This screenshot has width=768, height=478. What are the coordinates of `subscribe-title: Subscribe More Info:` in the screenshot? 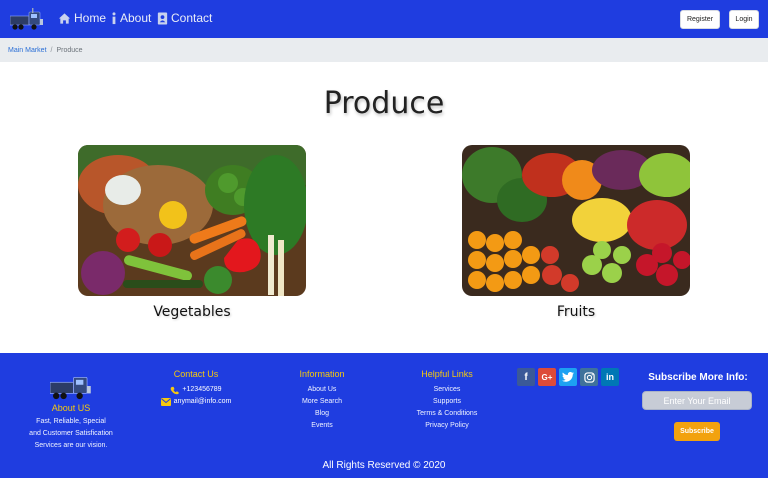 It's located at (698, 377).